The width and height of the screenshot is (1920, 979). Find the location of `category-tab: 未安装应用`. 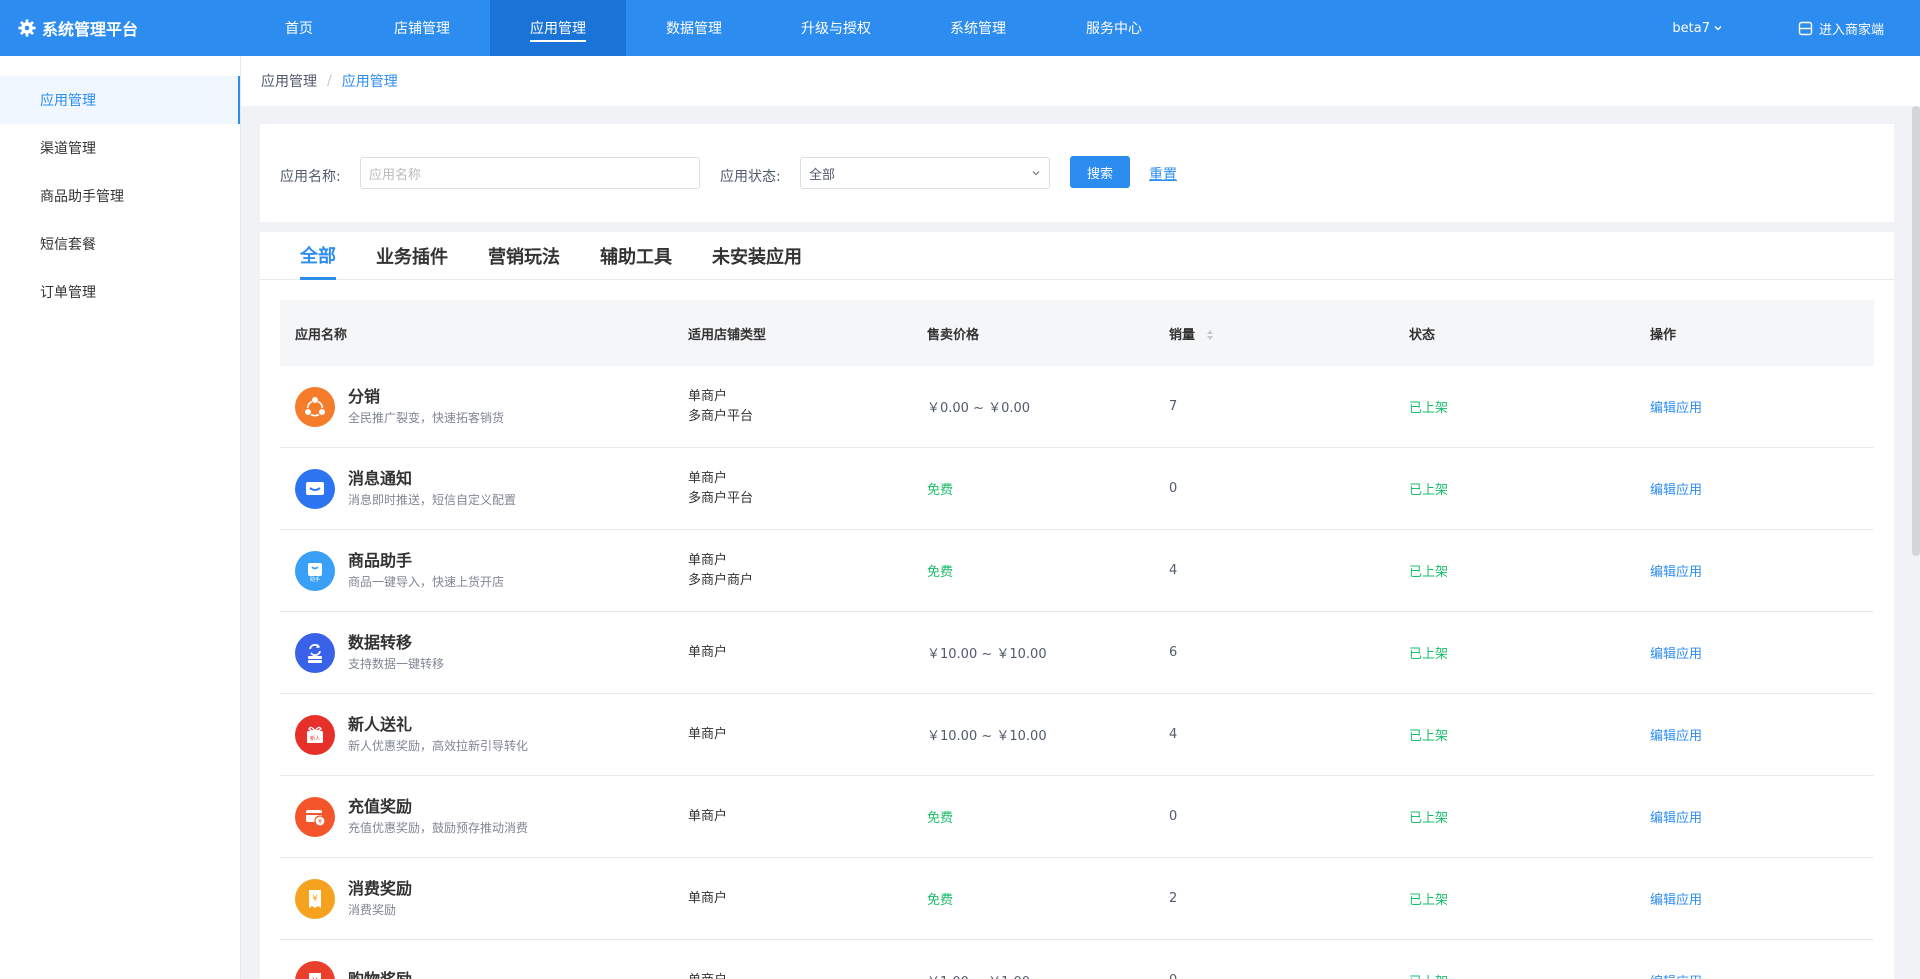

category-tab: 未安装应用 is located at coordinates (757, 256).